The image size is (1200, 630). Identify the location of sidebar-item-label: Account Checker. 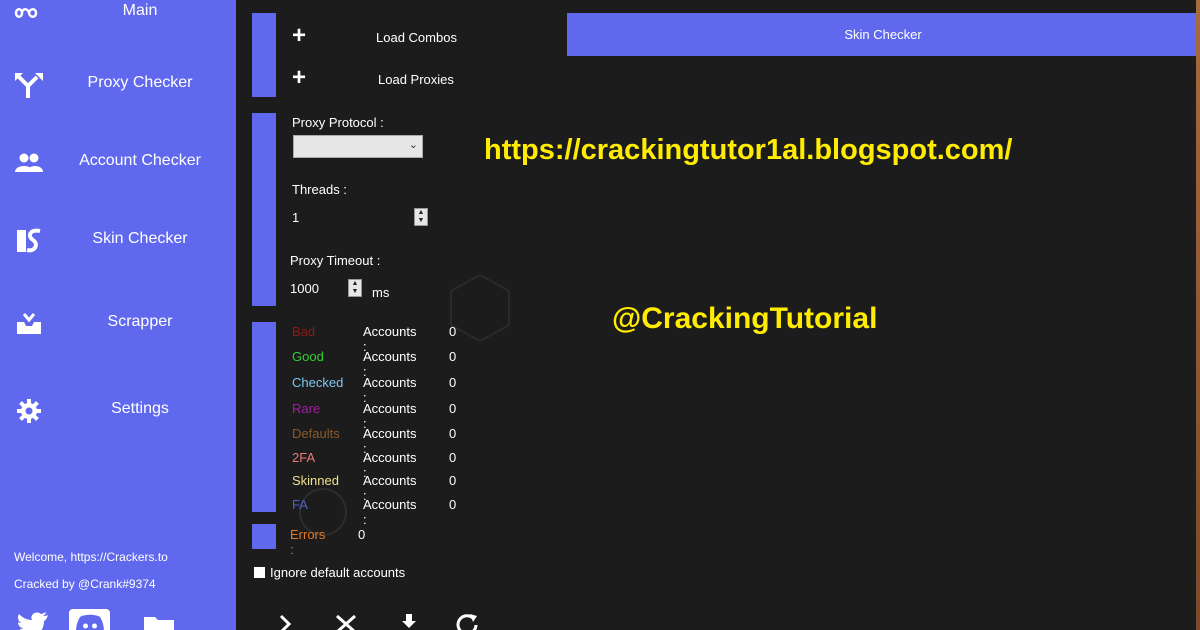
(140, 160).